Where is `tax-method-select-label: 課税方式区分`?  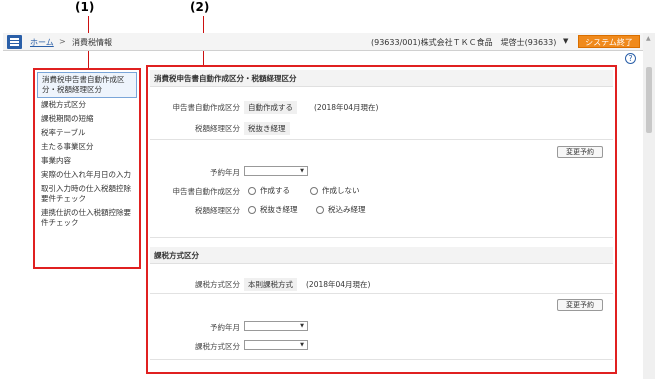
tax-method-select-label: 課税方式区分 is located at coordinates (217, 346).